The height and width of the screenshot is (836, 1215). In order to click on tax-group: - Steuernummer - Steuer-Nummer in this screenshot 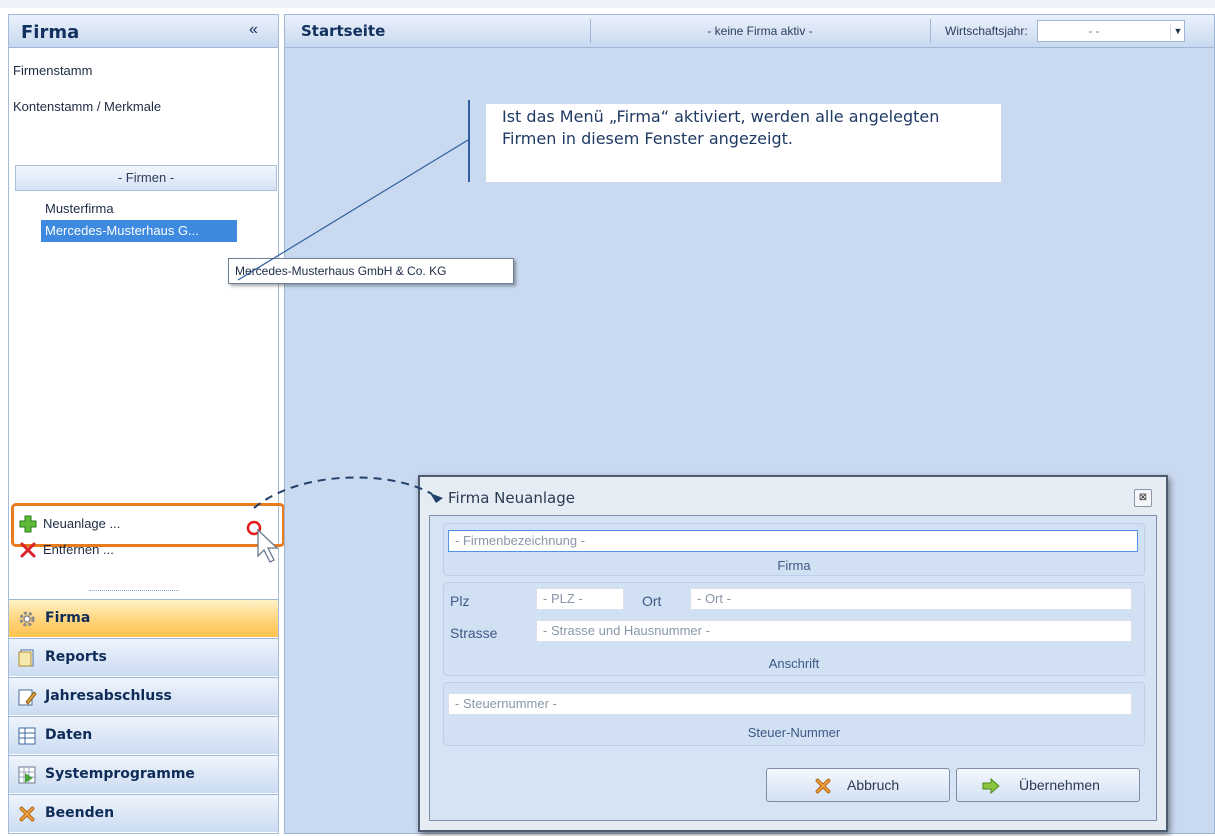, I will do `click(794, 714)`.